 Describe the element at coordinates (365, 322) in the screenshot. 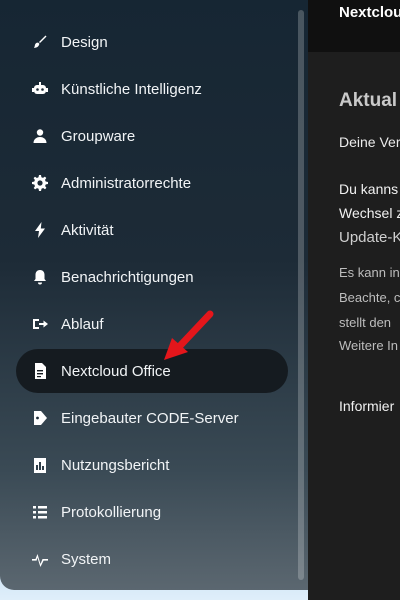

I see `note-text-line: stellt den` at that location.